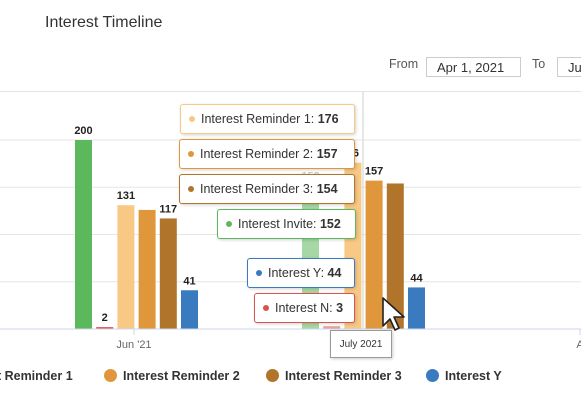 The width and height of the screenshot is (581, 410). What do you see at coordinates (473, 376) in the screenshot?
I see `legend-label: Interest Y` at bounding box center [473, 376].